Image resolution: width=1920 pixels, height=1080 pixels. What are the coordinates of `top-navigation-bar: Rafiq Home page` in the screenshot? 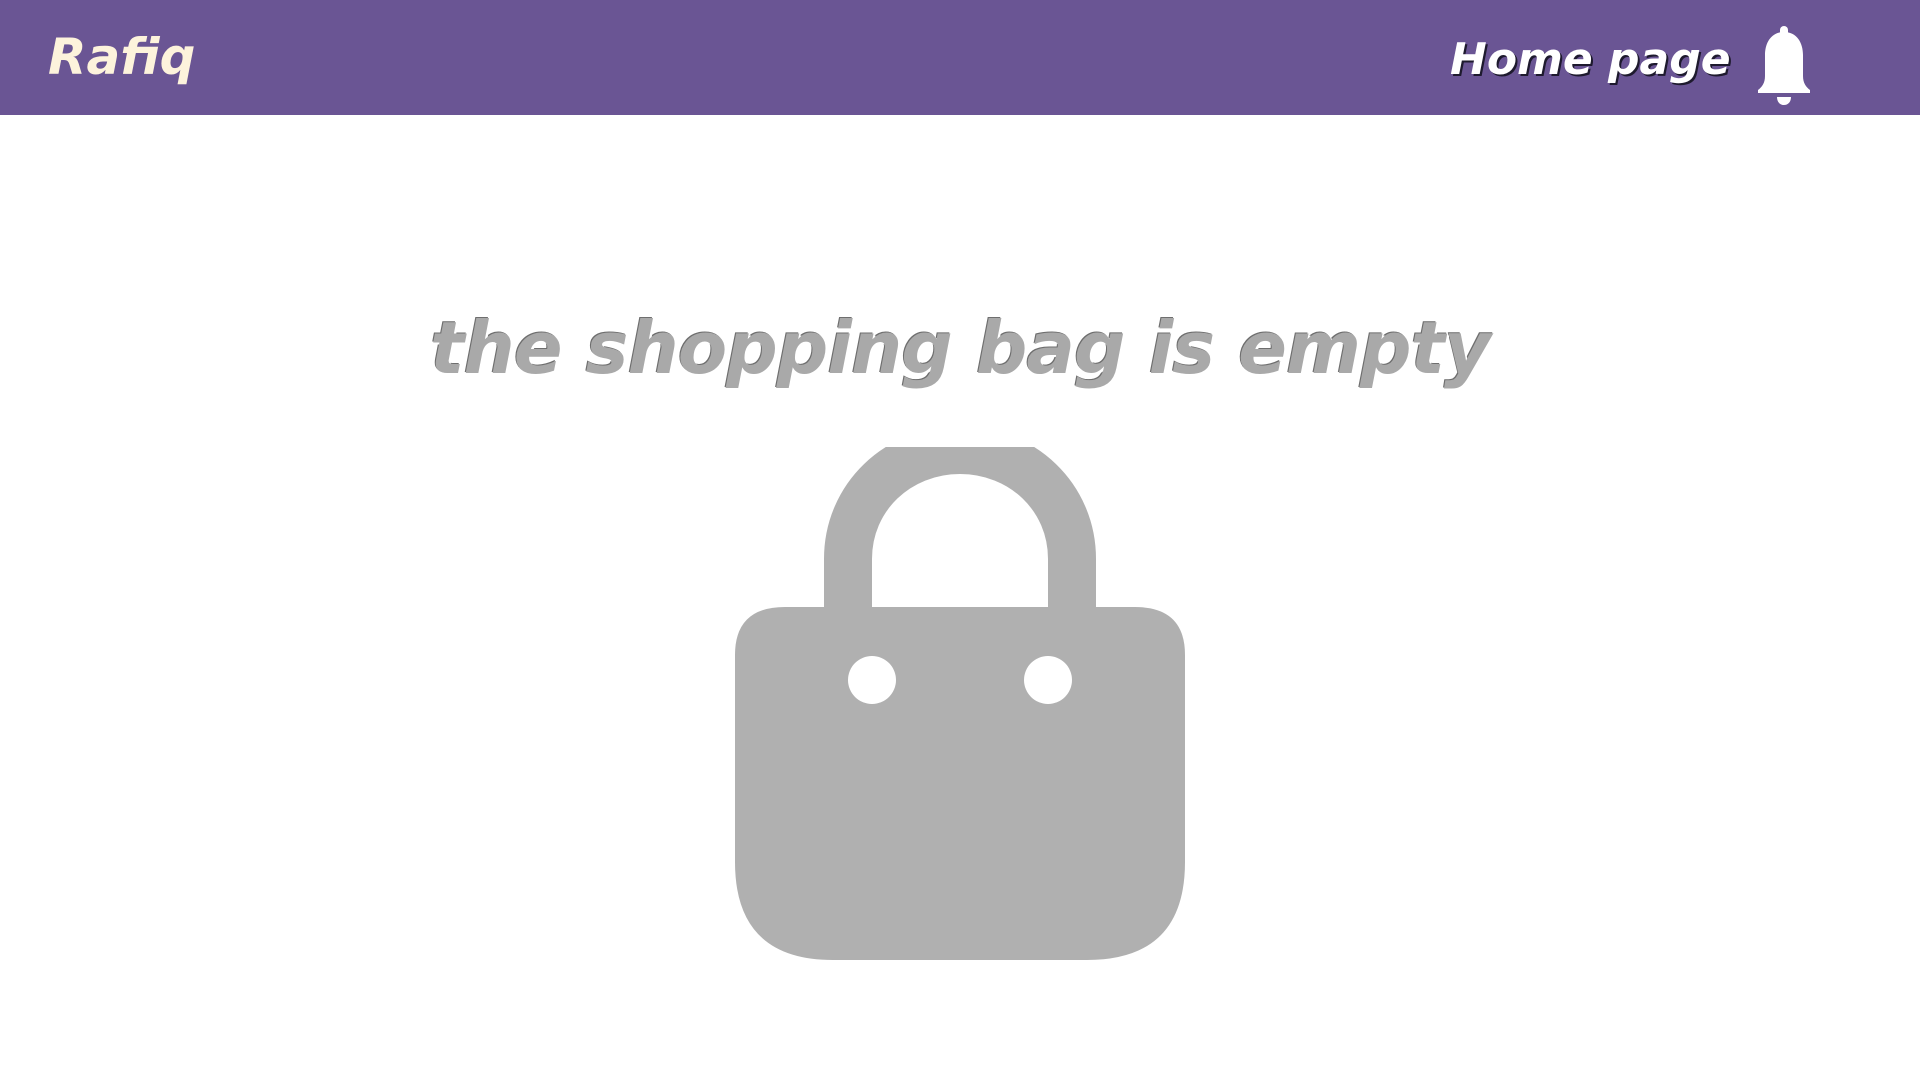 It's located at (960, 57).